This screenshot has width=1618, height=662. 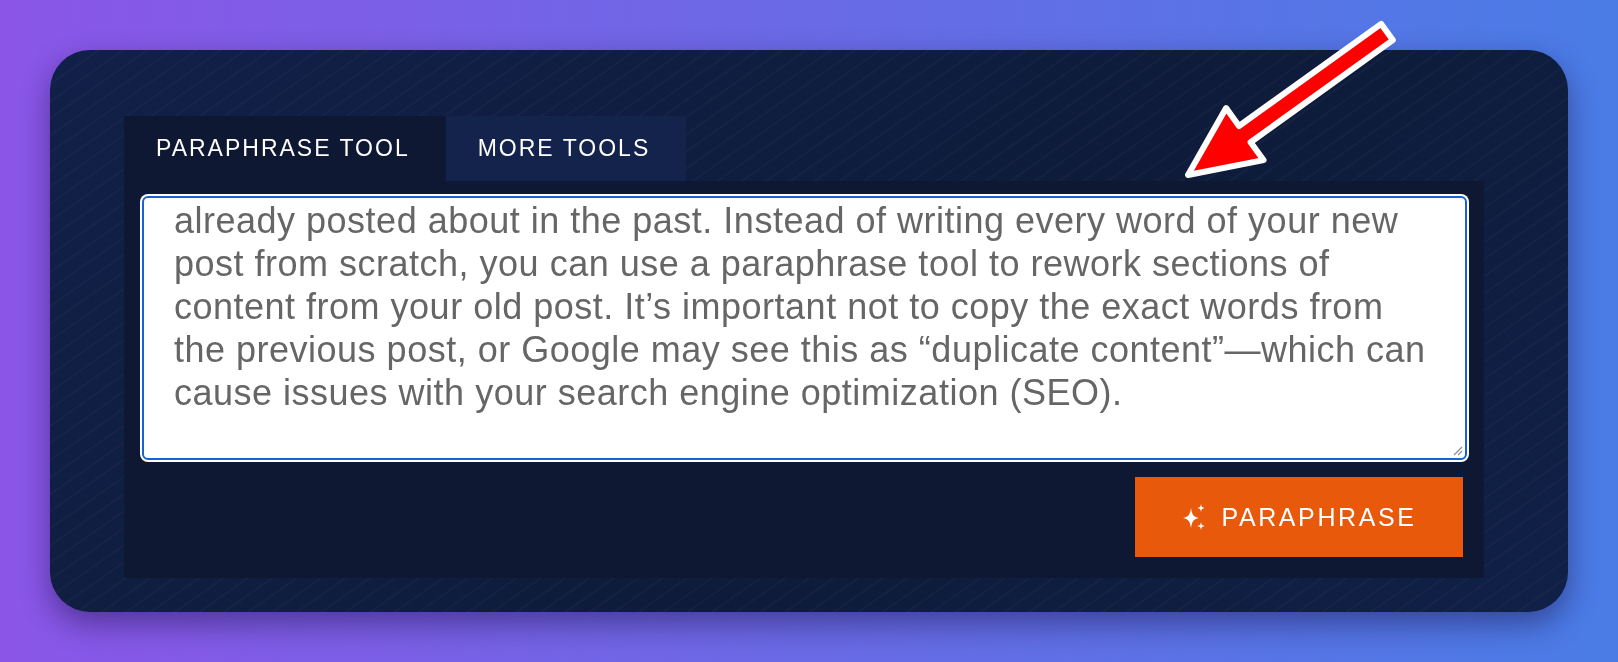 What do you see at coordinates (566, 148) in the screenshot?
I see `tab: MORE TOOLS` at bounding box center [566, 148].